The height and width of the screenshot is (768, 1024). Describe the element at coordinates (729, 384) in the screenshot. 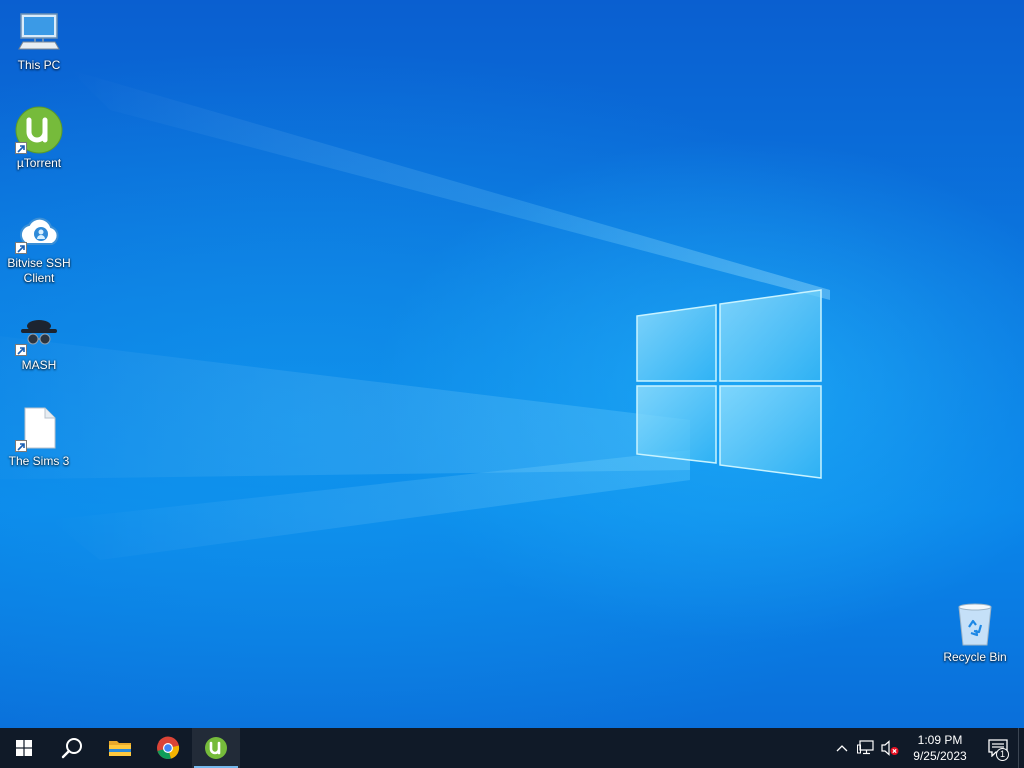

I see `windows-wallpaper-logo` at that location.